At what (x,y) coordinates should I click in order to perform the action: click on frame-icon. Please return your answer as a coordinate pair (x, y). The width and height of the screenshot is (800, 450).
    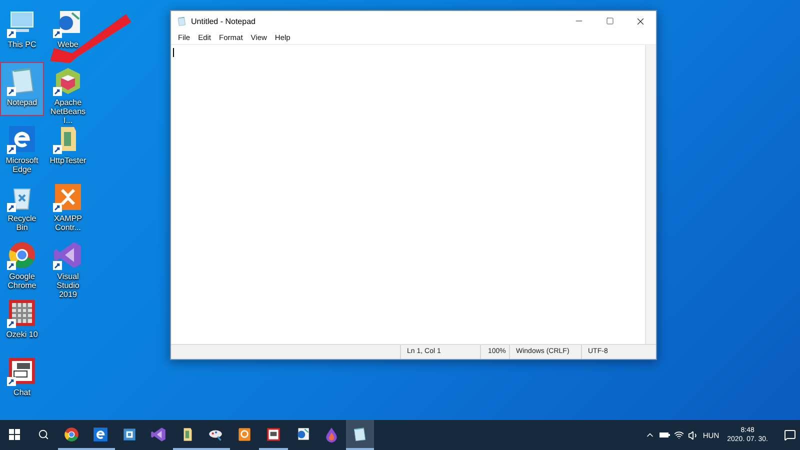
    Looking at the image, I should click on (129, 434).